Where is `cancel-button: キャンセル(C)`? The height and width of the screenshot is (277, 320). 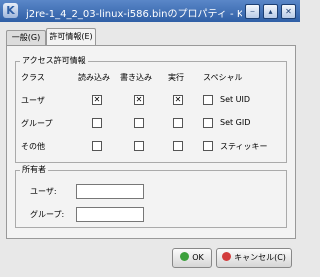 cancel-button: キャンセル(C) is located at coordinates (254, 258).